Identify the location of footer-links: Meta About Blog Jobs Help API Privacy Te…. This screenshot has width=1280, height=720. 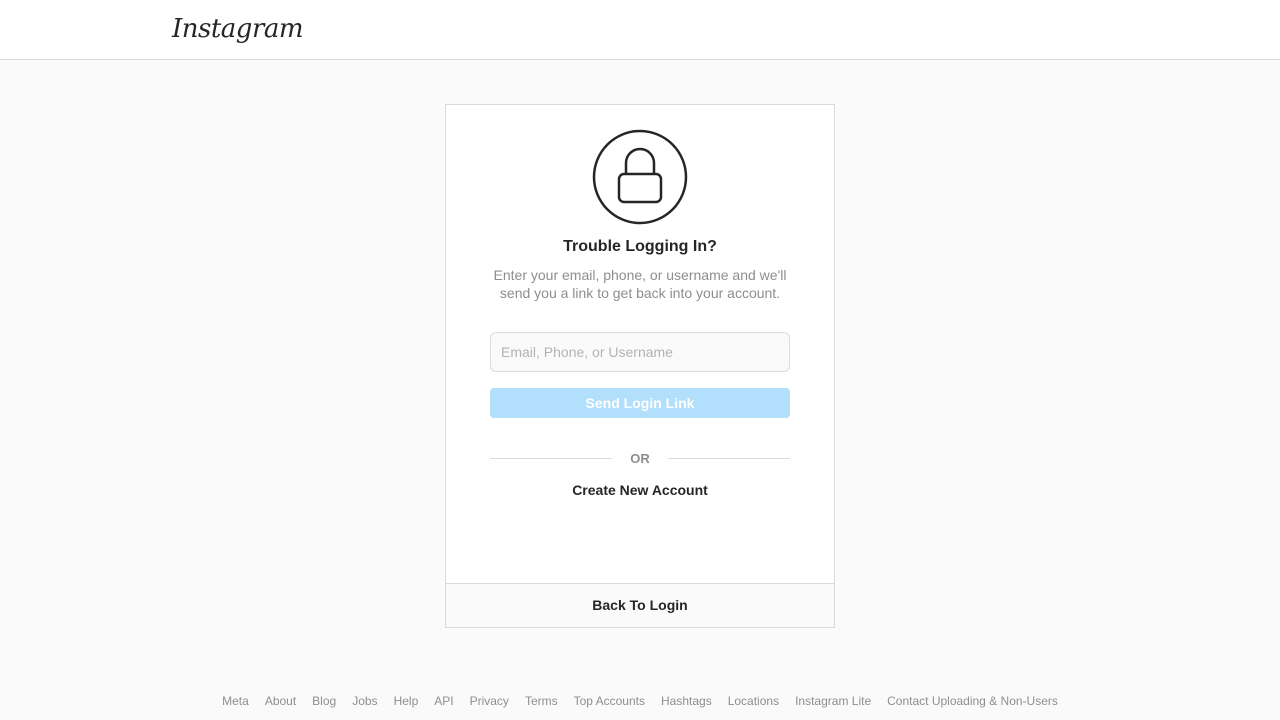
(640, 701).